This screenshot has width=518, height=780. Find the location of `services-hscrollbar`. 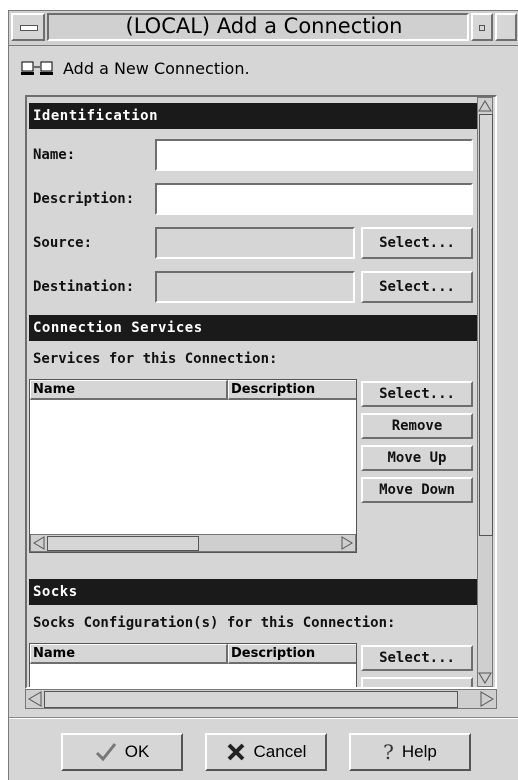

services-hscrollbar is located at coordinates (193, 543).